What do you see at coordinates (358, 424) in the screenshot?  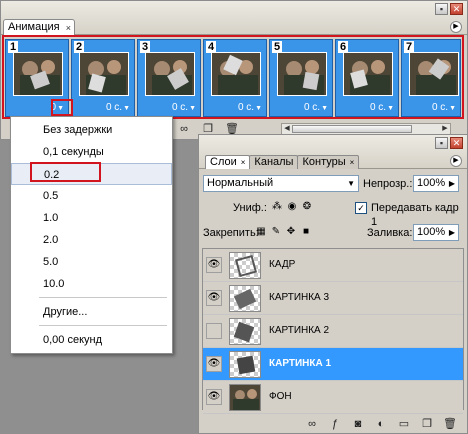 I see `layer-mask-icon: ◙` at bounding box center [358, 424].